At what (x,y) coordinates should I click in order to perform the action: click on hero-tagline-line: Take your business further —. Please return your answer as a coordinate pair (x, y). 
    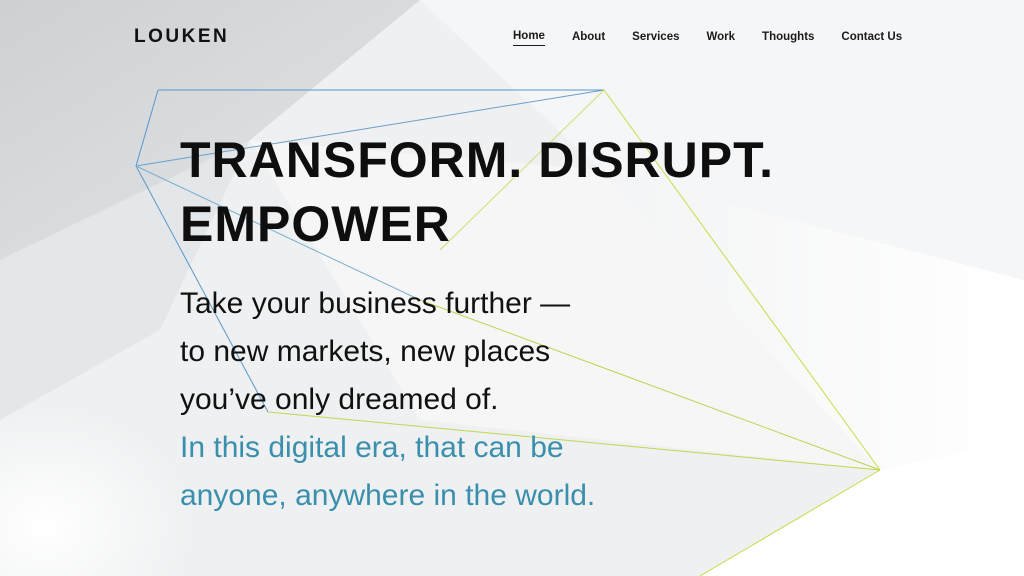
    Looking at the image, I should click on (375, 303).